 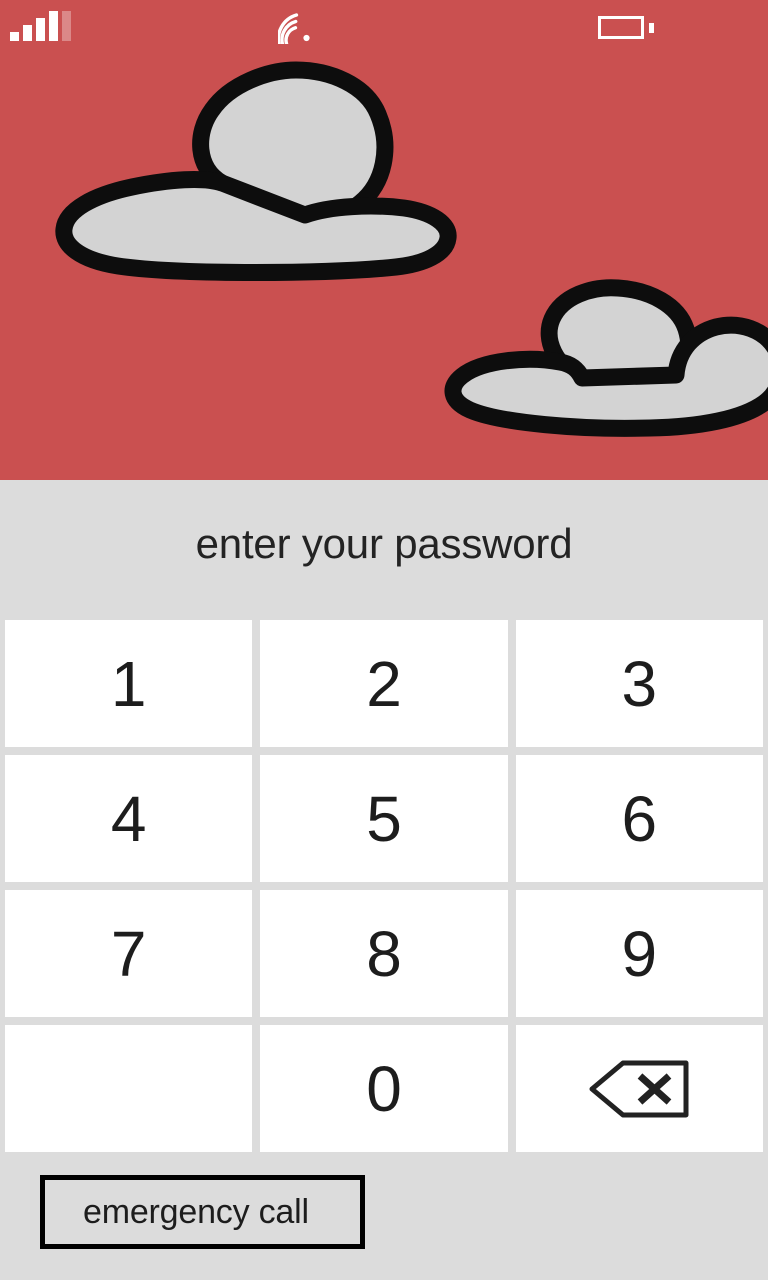 I want to click on key-7: 7, so click(x=129, y=953).